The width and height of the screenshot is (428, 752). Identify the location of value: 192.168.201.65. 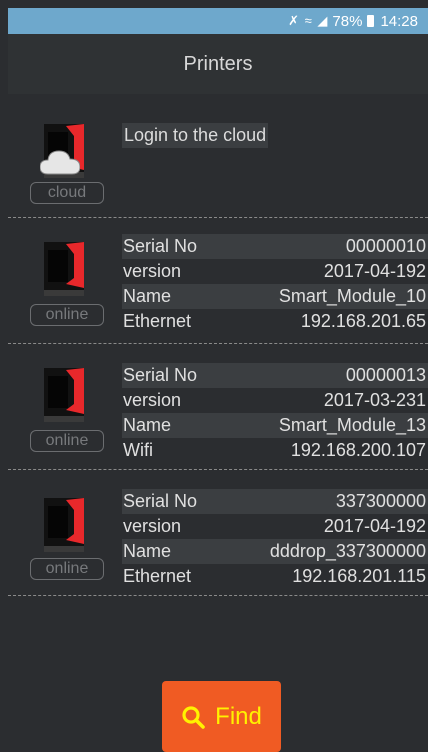
(363, 321).